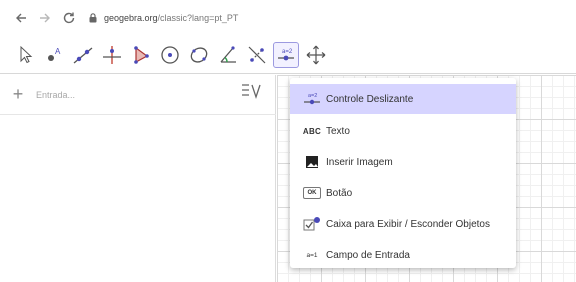 The width and height of the screenshot is (576, 282). I want to click on menu-item-text: ABC Texto, so click(403, 131).